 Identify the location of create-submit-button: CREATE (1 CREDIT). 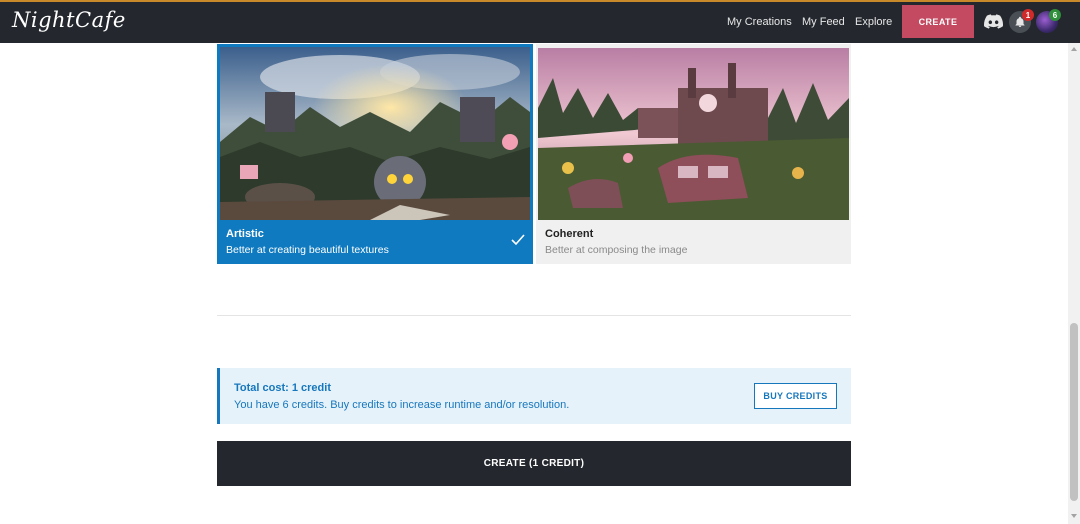
(534, 463).